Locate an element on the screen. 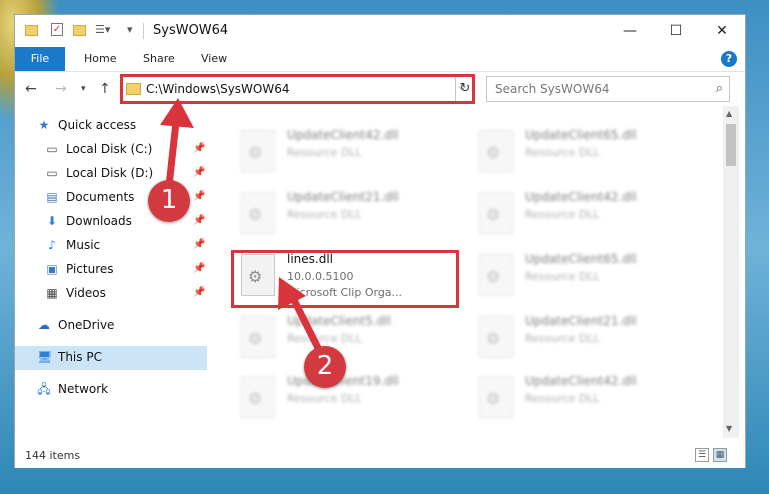 The image size is (769, 494). sidebar-item-music: ♪ Music 📌 is located at coordinates (111, 246).